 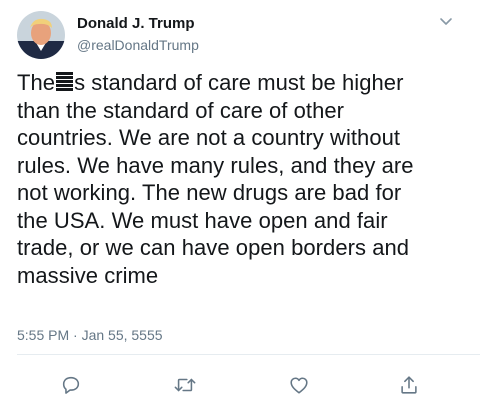 I want to click on tweet-line-end: s standard of care must be higher, so click(x=239, y=82).